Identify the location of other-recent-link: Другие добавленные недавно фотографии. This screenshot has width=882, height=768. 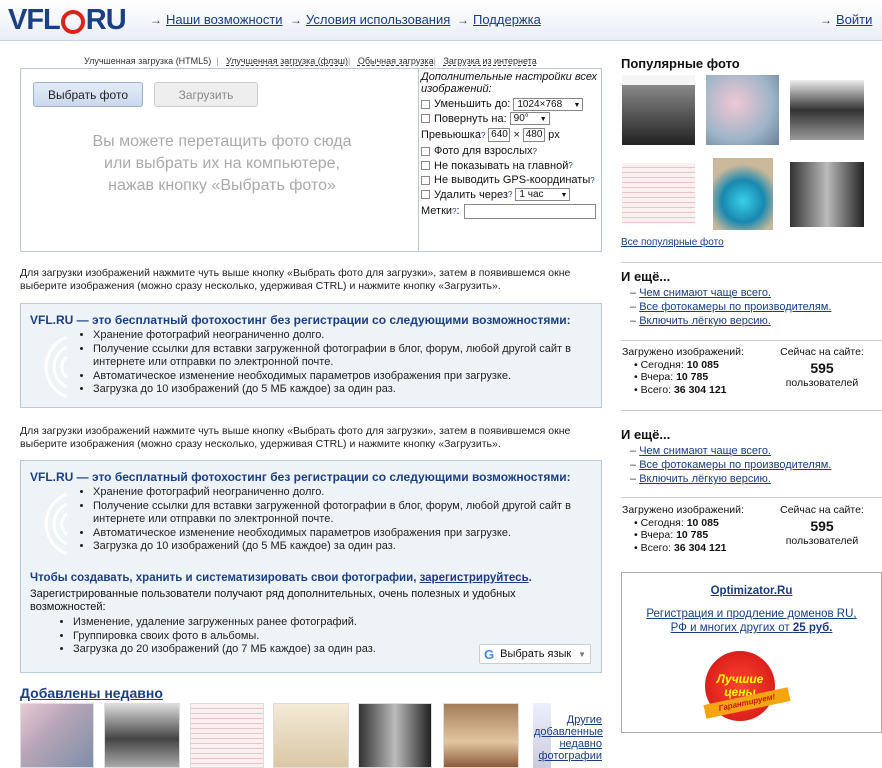
(568, 738).